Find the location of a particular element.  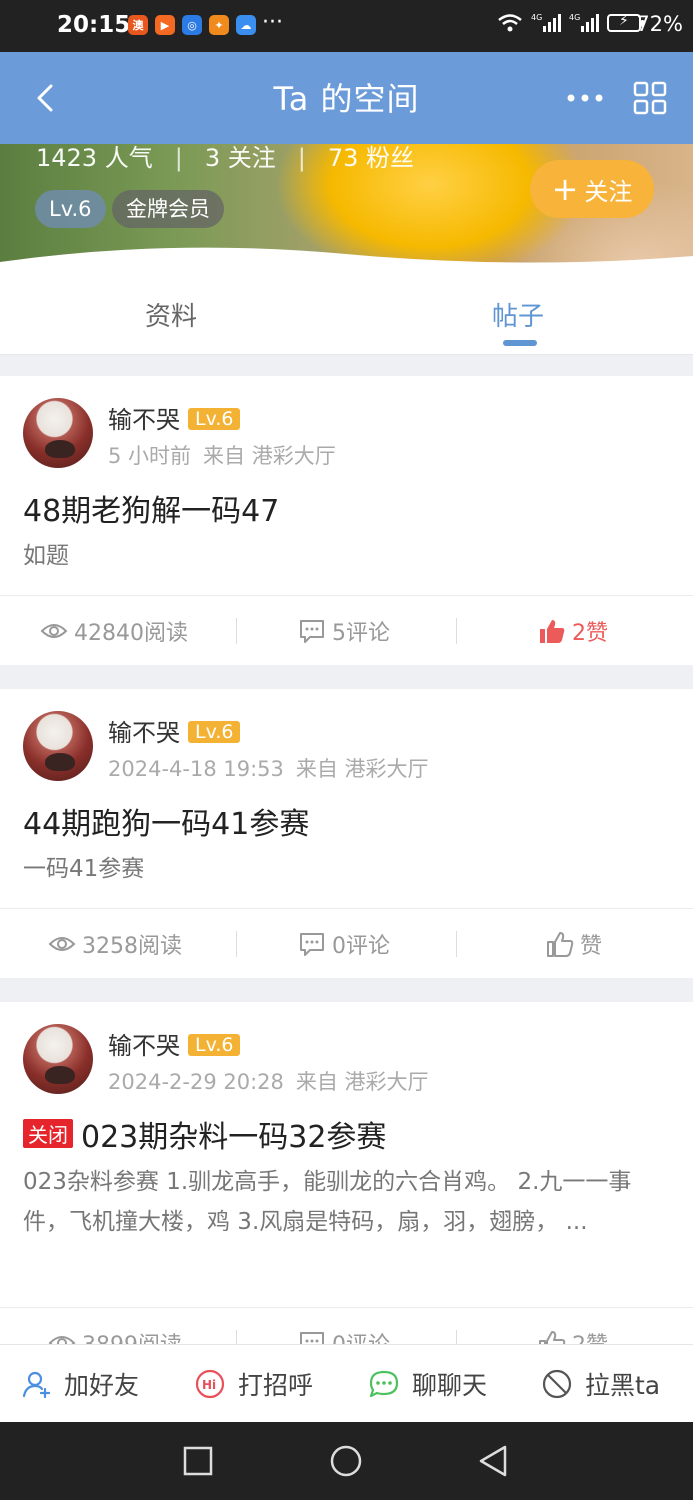

tab-posts: 帖子 is located at coordinates (518, 314).